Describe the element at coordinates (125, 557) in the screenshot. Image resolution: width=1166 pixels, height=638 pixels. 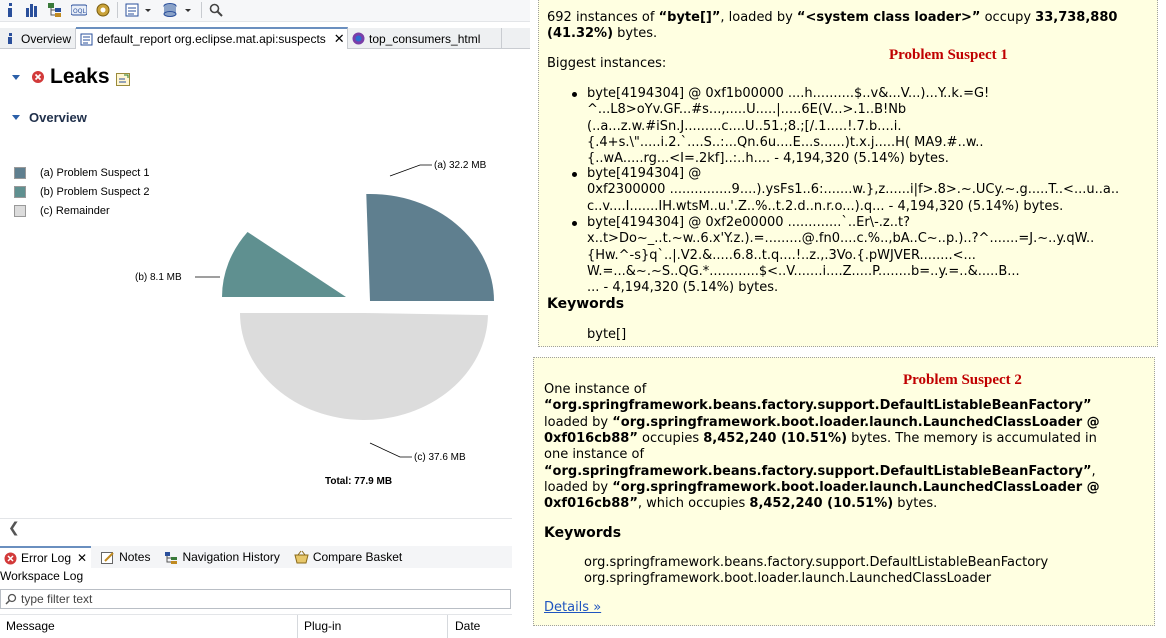
I see `tab-notes: Notes` at that location.